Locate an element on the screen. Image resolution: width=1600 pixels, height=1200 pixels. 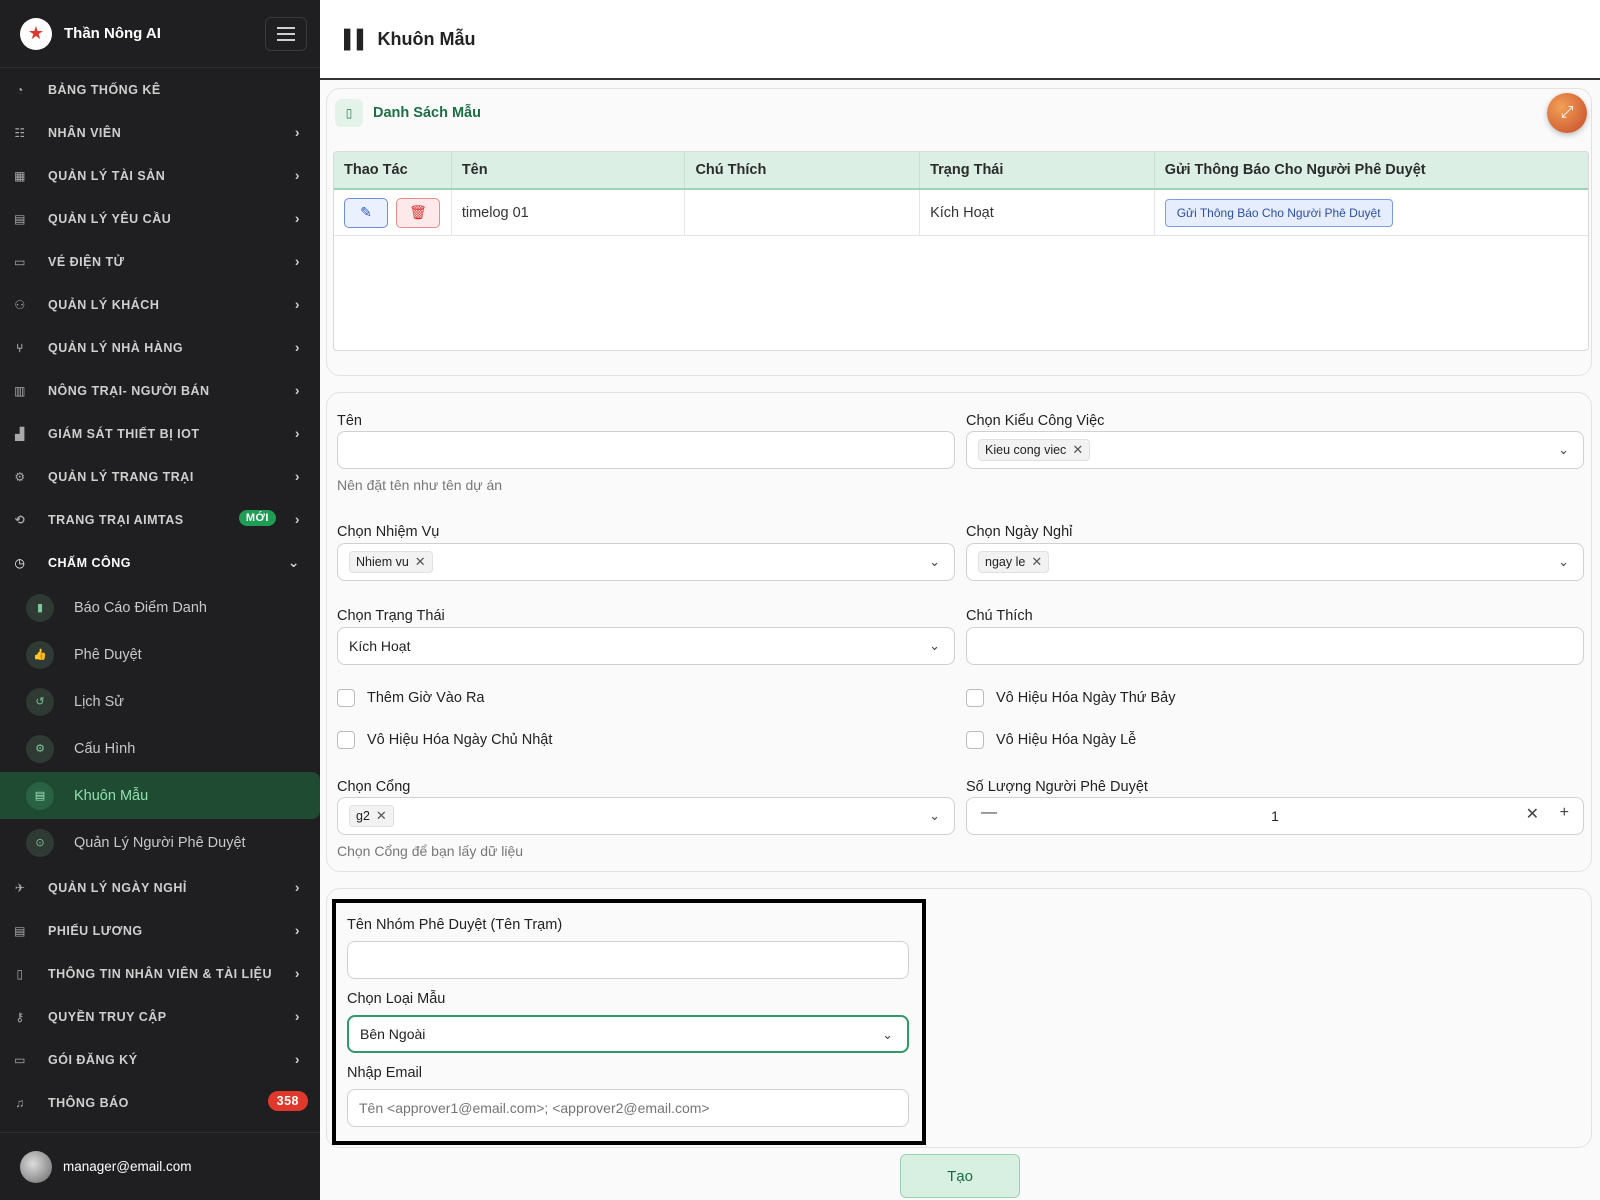
sidebar-item-dashboard: ◔ BẢNG THỐNG KÊ is located at coordinates (160, 89).